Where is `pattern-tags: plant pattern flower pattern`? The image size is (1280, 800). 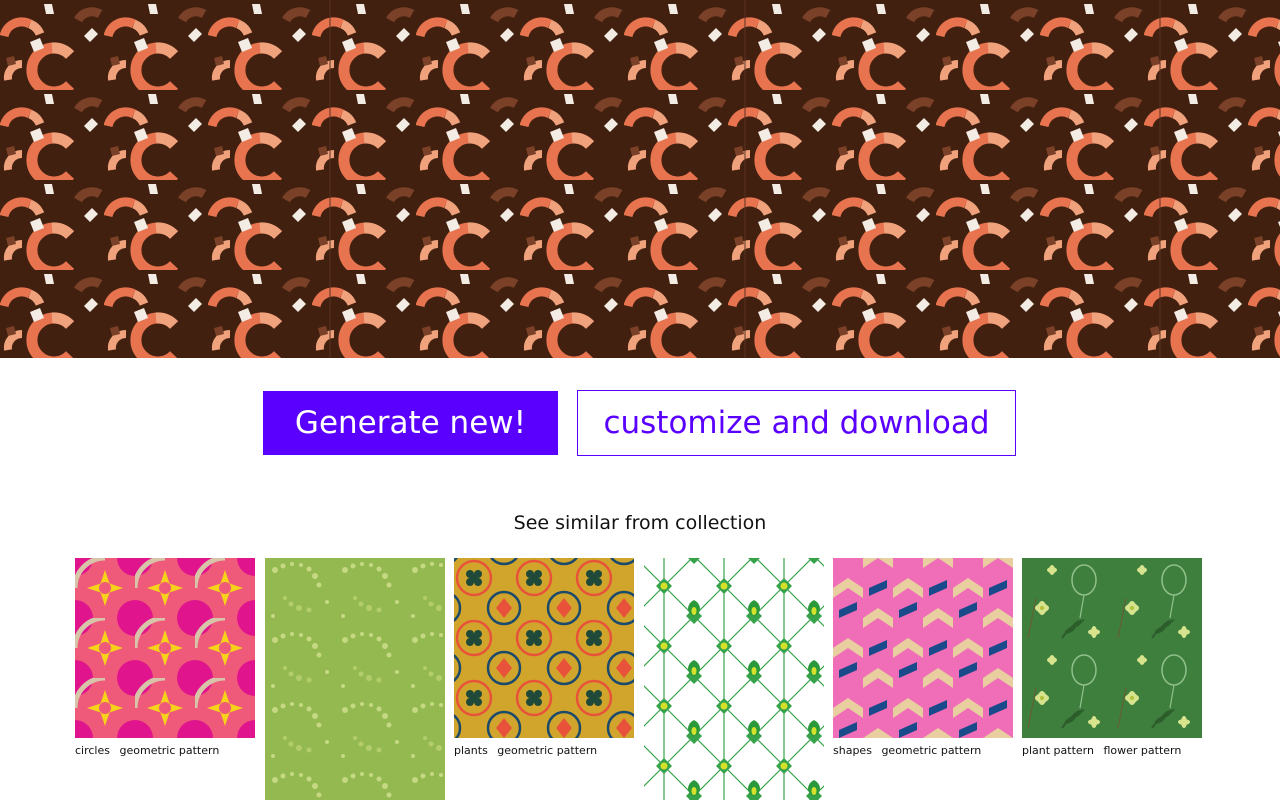
pattern-tags: plant pattern flower pattern is located at coordinates (1112, 750).